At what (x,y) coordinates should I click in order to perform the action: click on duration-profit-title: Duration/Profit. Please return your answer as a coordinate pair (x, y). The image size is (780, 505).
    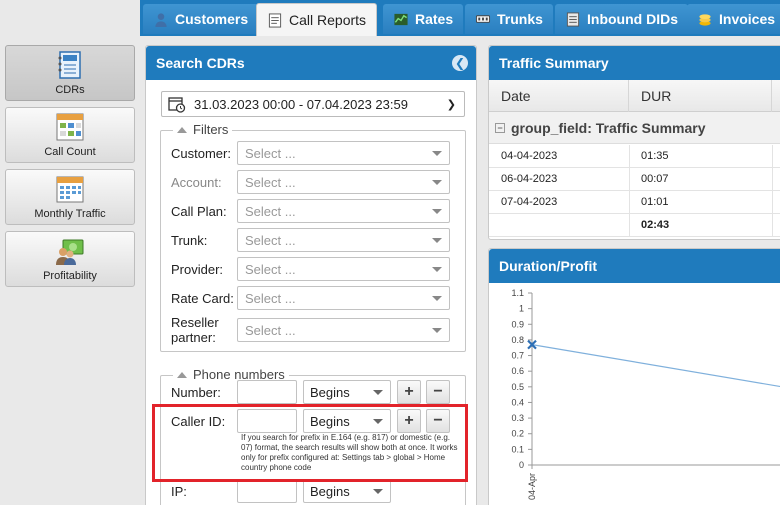
    Looking at the image, I should click on (548, 266).